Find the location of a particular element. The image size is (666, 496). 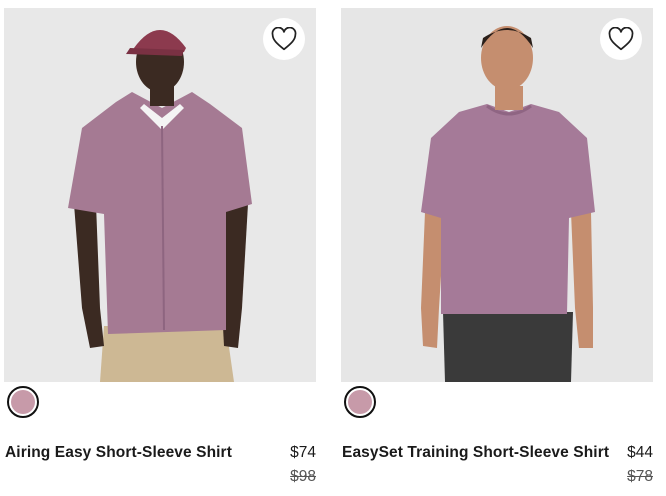

sale-price: $44 is located at coordinates (640, 452).